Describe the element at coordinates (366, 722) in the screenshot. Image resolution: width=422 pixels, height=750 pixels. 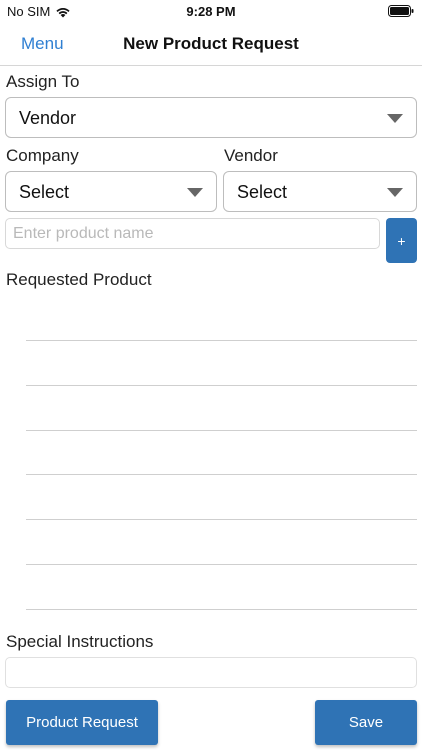
I see `save-button: Save` at that location.